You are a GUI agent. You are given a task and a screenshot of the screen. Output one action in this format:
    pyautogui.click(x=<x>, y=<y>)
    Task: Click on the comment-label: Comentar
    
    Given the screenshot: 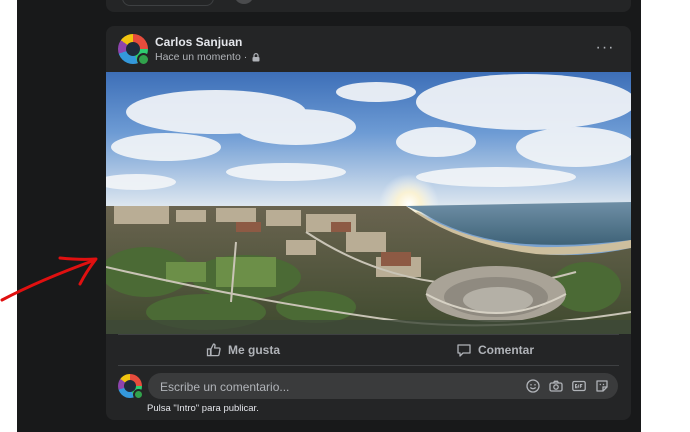 What is the action you would take?
    pyautogui.click(x=506, y=350)
    